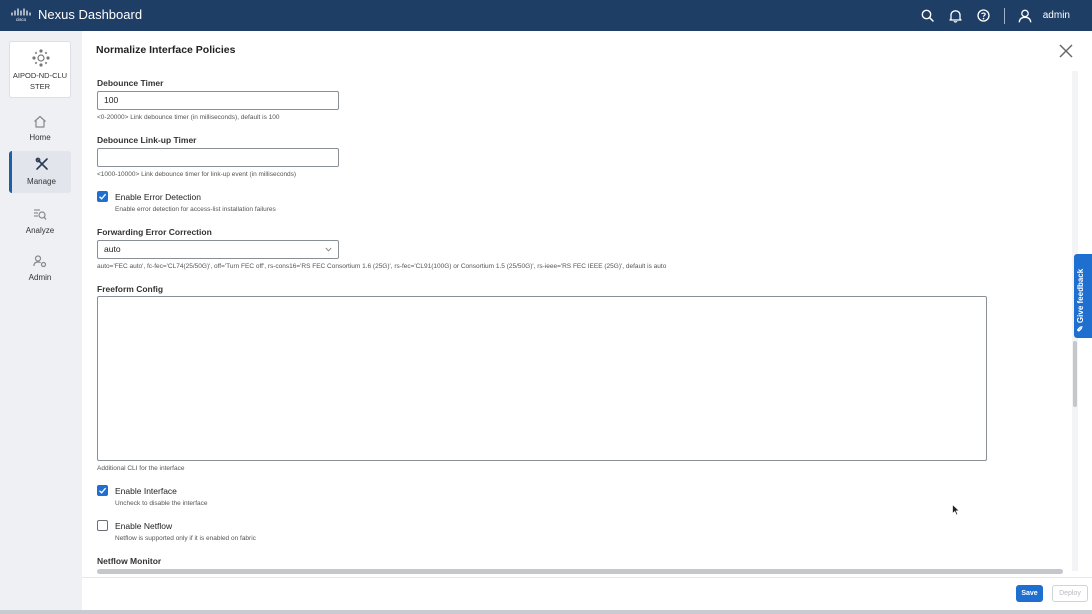  Describe the element at coordinates (112, 249) in the screenshot. I see `fec-selected-value: auto` at that location.